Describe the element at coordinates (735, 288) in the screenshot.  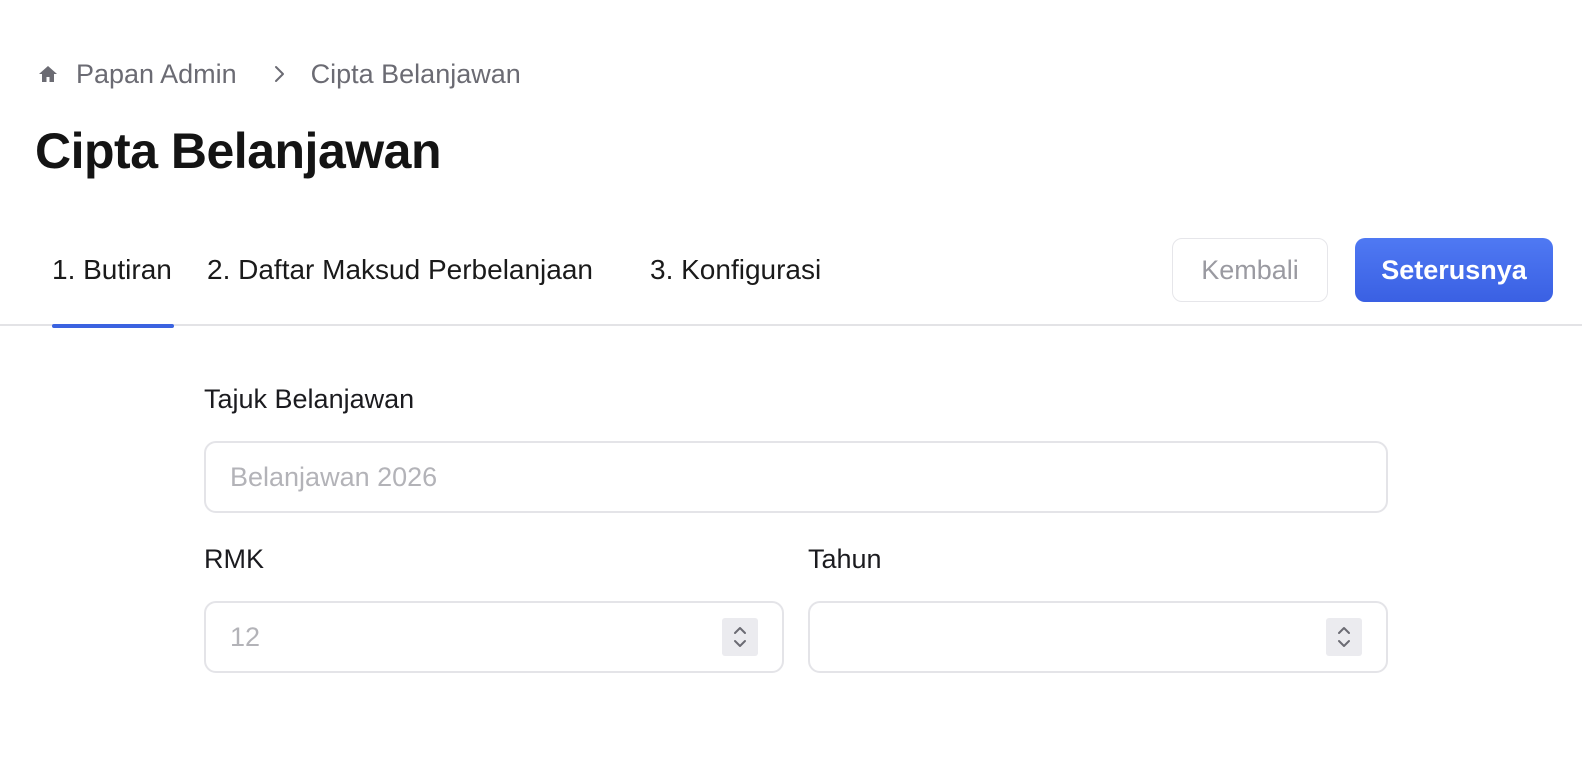
I see `tab-step-configuration: 3. Konfigurasi` at that location.